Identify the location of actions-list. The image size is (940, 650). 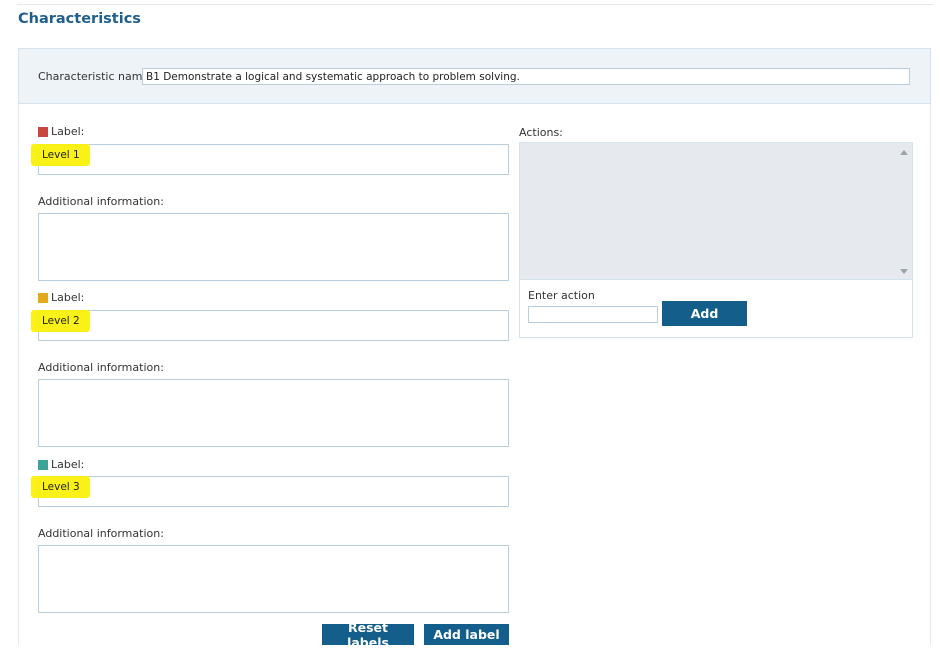
(716, 211).